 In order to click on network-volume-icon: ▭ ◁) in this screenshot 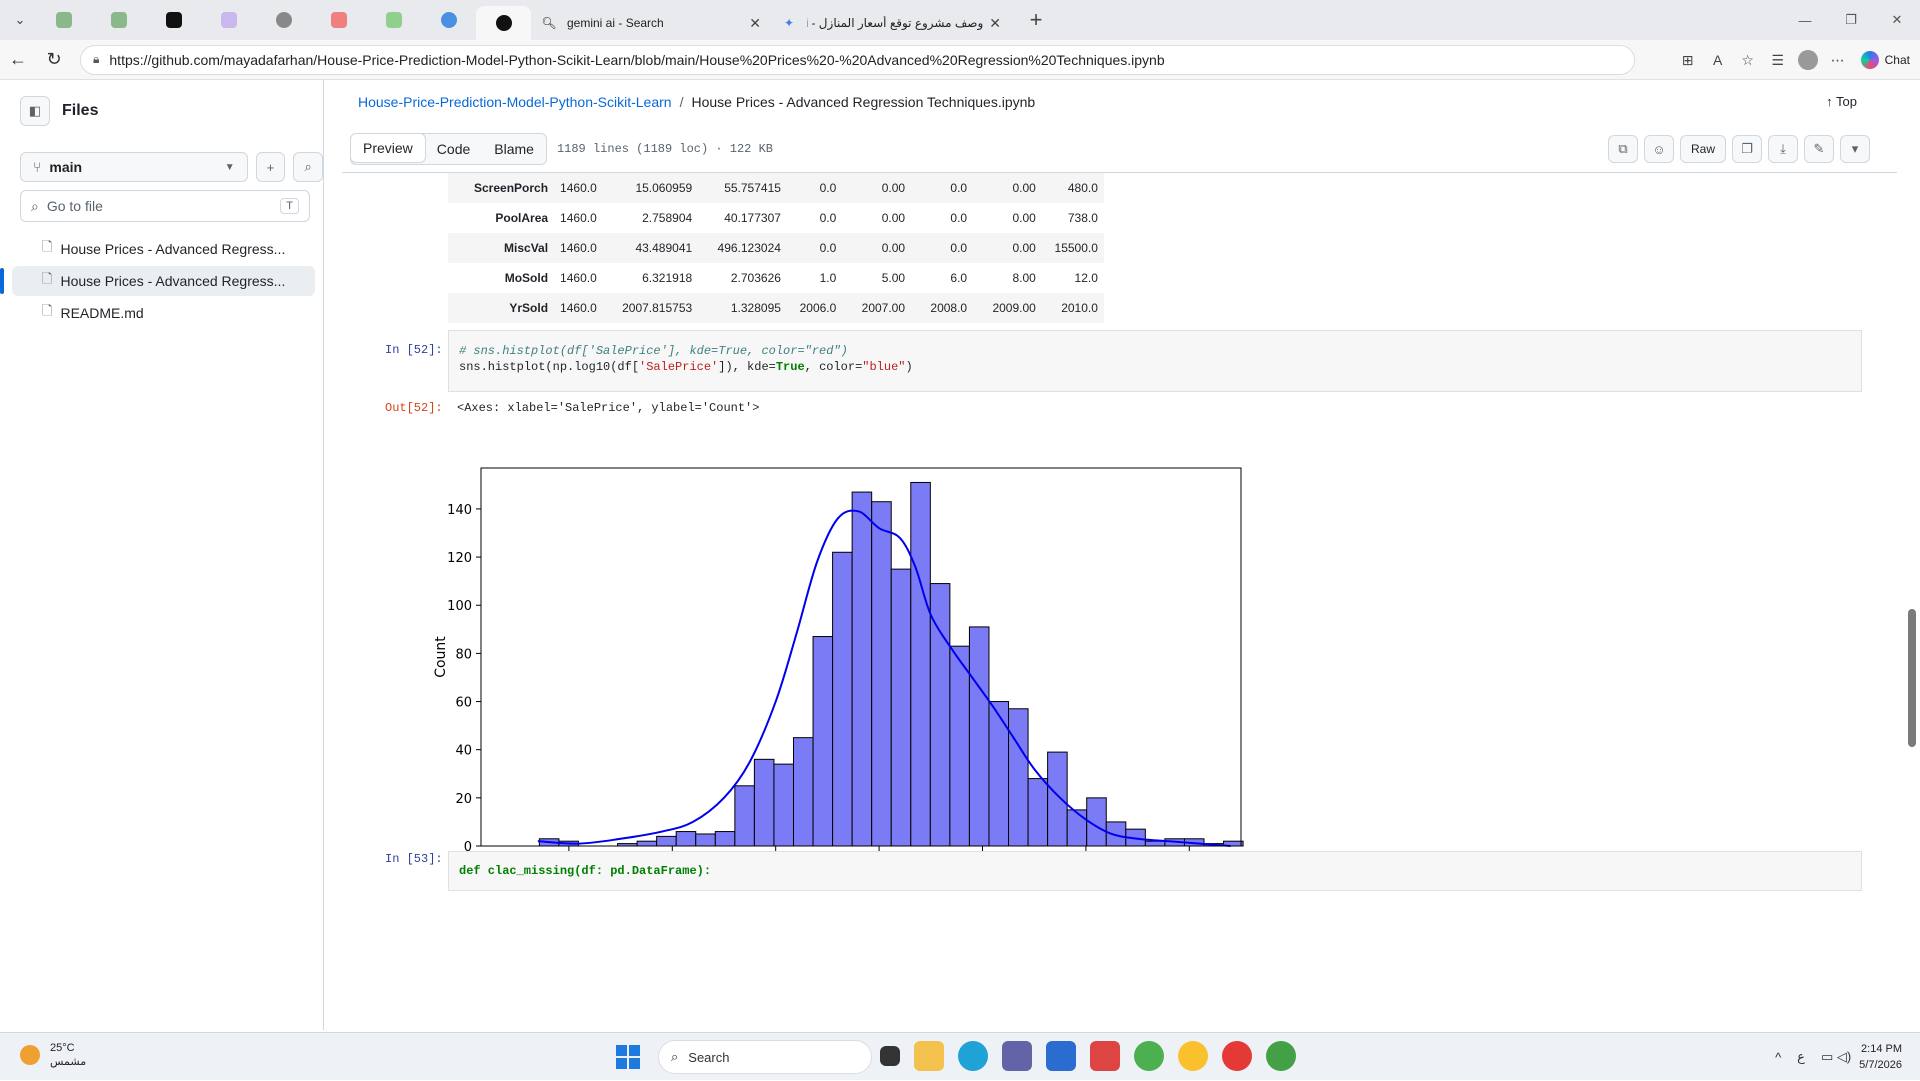, I will do `click(1836, 1057)`.